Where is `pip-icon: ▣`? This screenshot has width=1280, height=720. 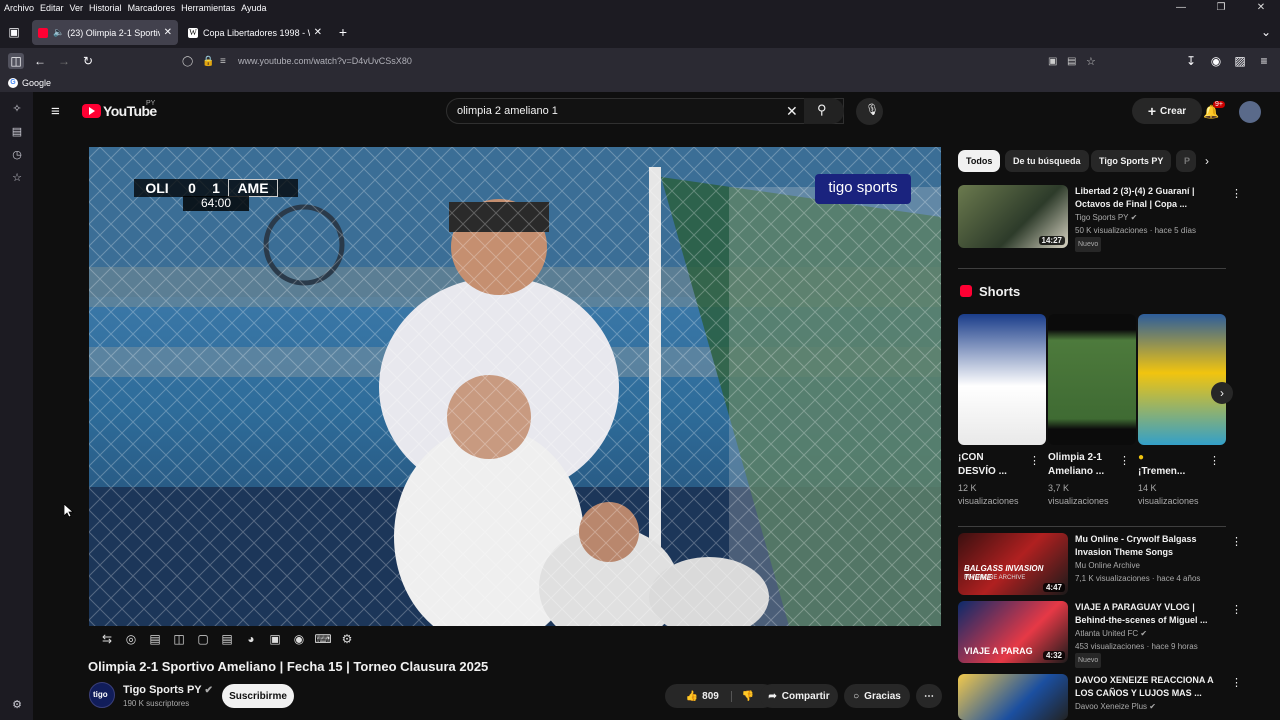 pip-icon: ▣ is located at coordinates (1052, 61).